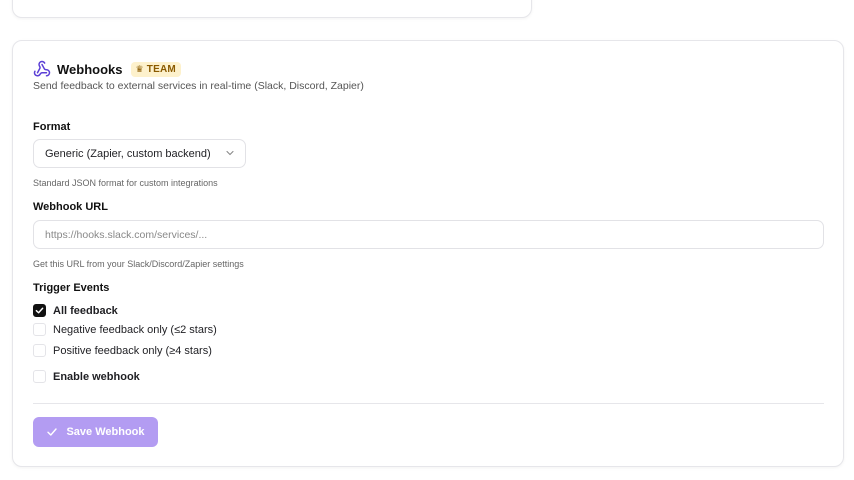 The height and width of the screenshot is (480, 854). I want to click on previous-settings-card, so click(272, 9).